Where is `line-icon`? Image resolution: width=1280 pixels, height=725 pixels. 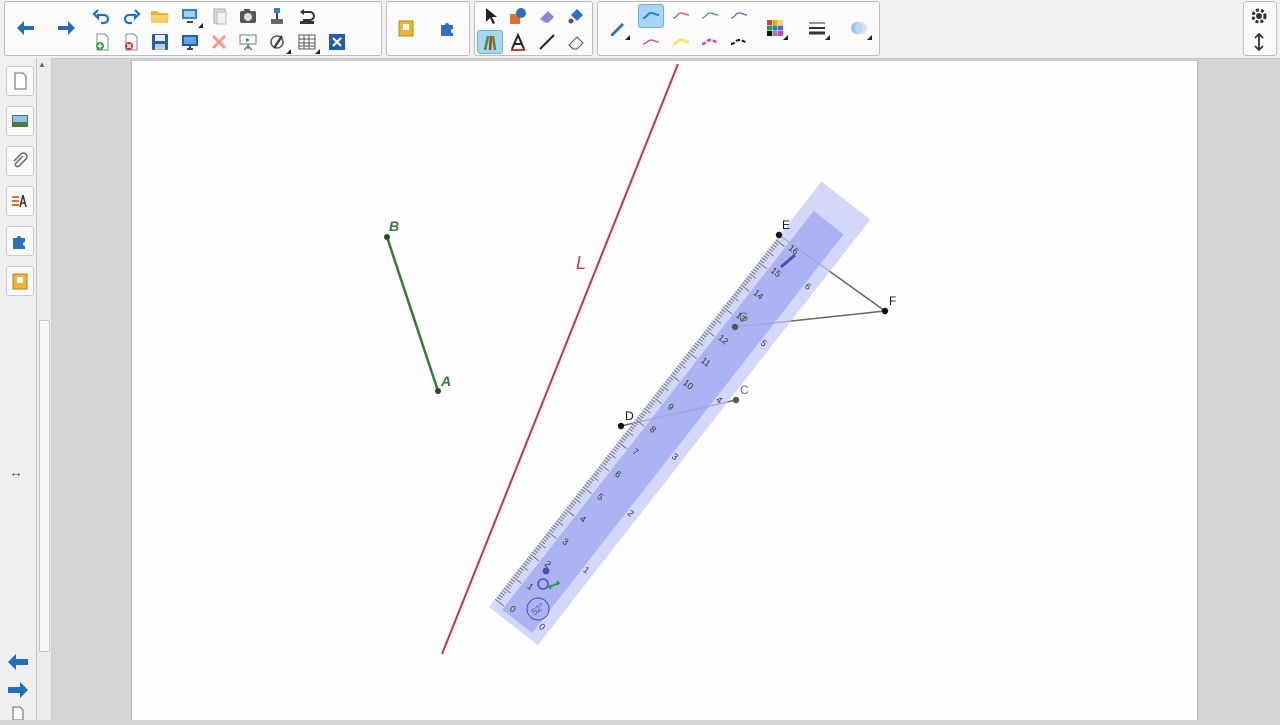 line-icon is located at coordinates (547, 42).